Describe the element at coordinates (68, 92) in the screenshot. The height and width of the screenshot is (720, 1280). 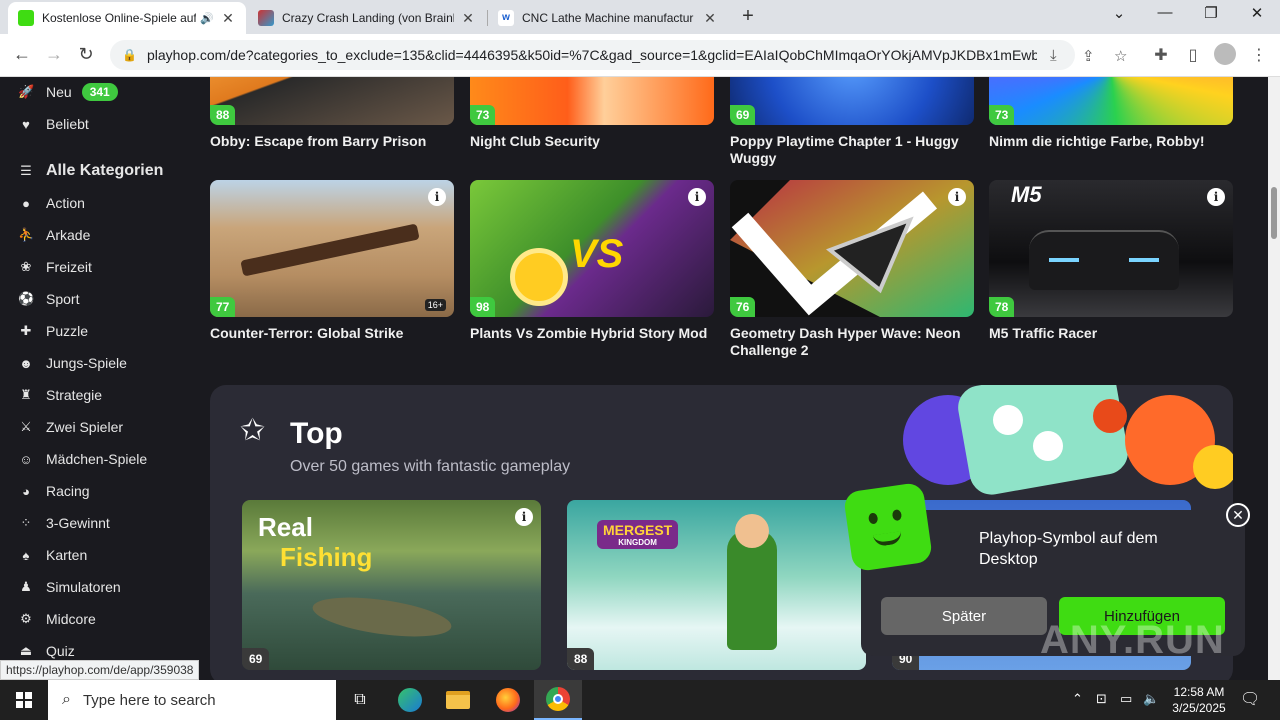
I see `sidebar-item-new: 🚀 Neu 341` at that location.